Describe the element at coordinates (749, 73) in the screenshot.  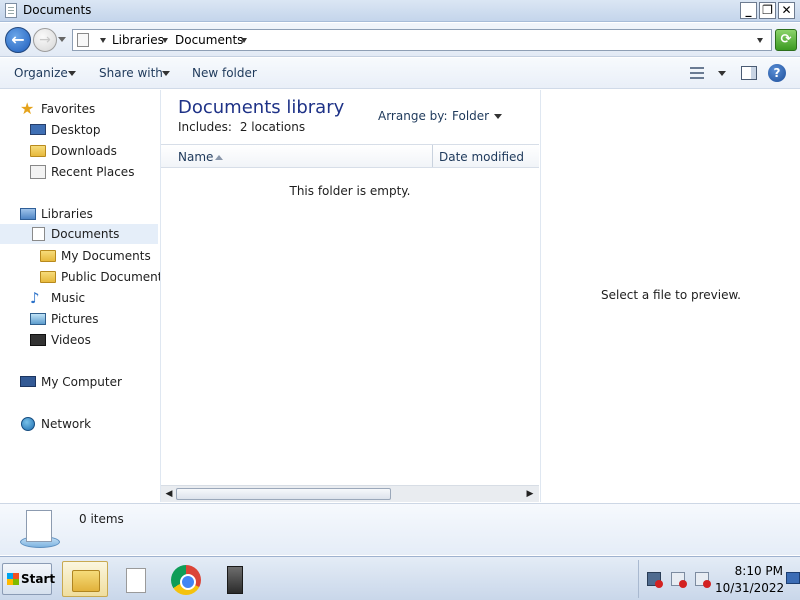
I see `preview-pane-icon` at that location.